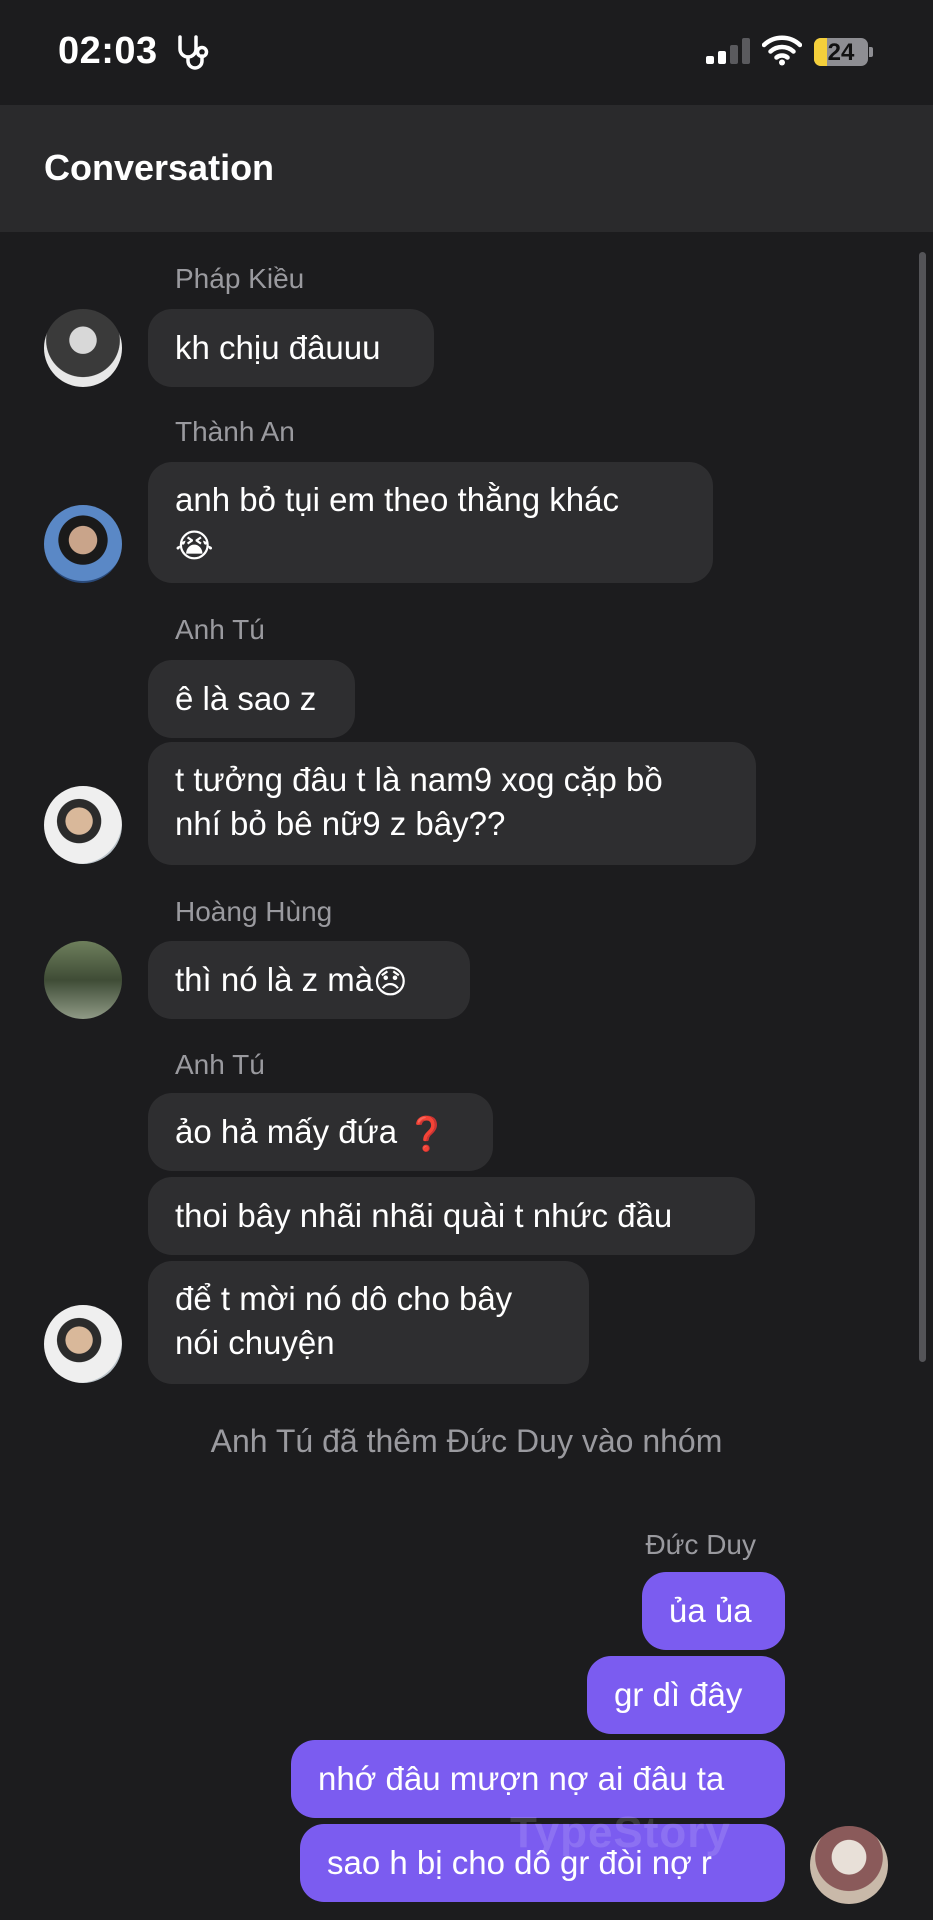 The image size is (933, 1920). I want to click on scrollbar, so click(922, 807).